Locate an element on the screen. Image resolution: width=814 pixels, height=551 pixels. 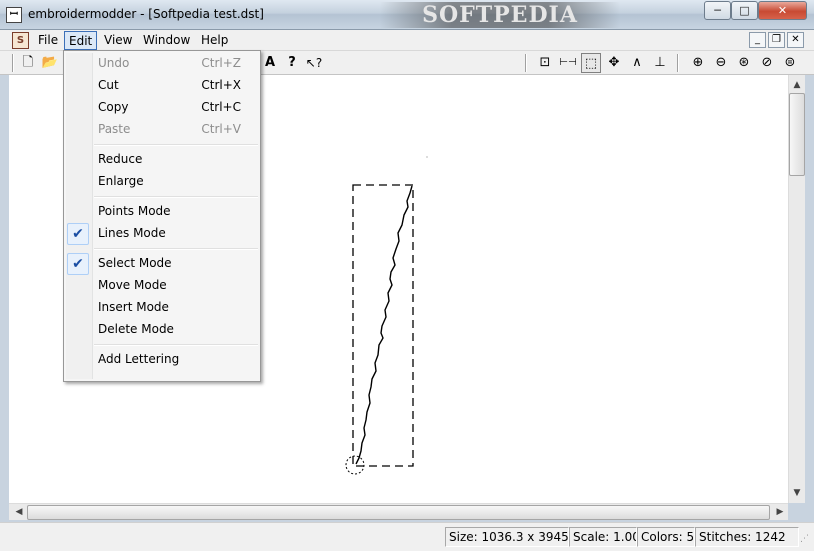
vertical-scroll-thumb is located at coordinates (797, 134).